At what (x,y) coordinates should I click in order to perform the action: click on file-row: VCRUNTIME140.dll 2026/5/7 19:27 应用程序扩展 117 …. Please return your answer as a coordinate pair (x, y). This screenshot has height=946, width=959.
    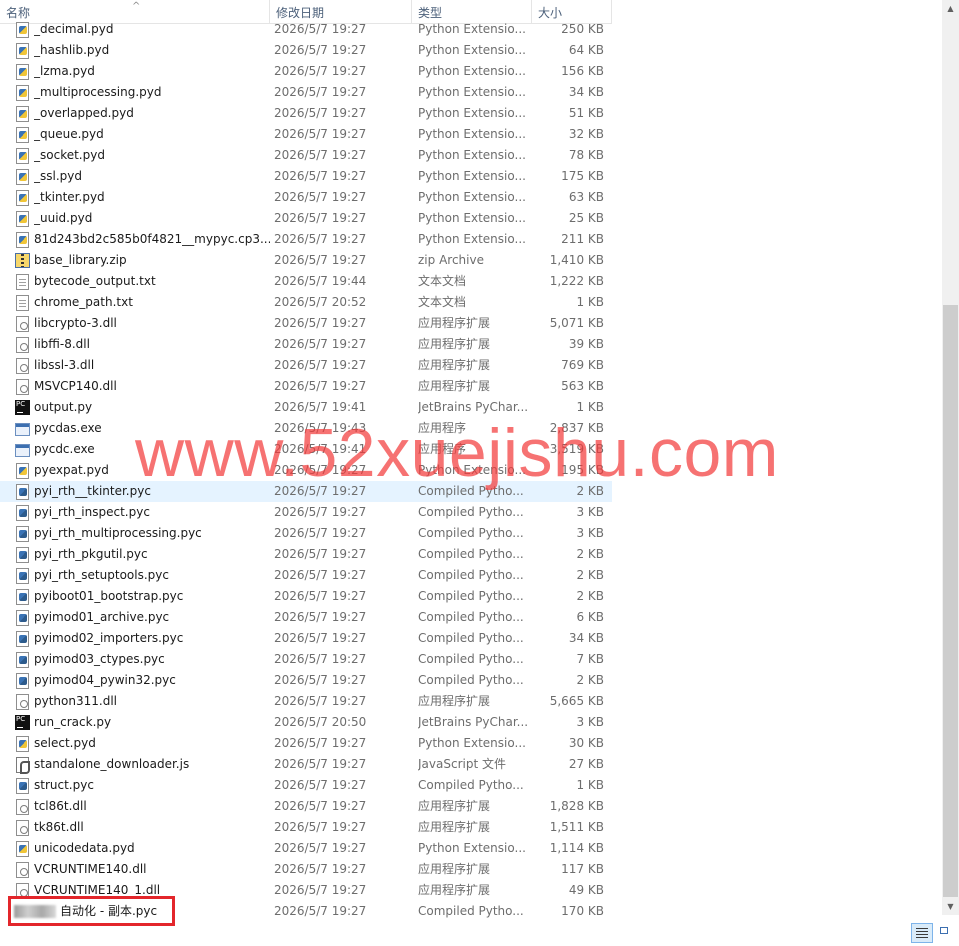
    Looking at the image, I should click on (306, 869).